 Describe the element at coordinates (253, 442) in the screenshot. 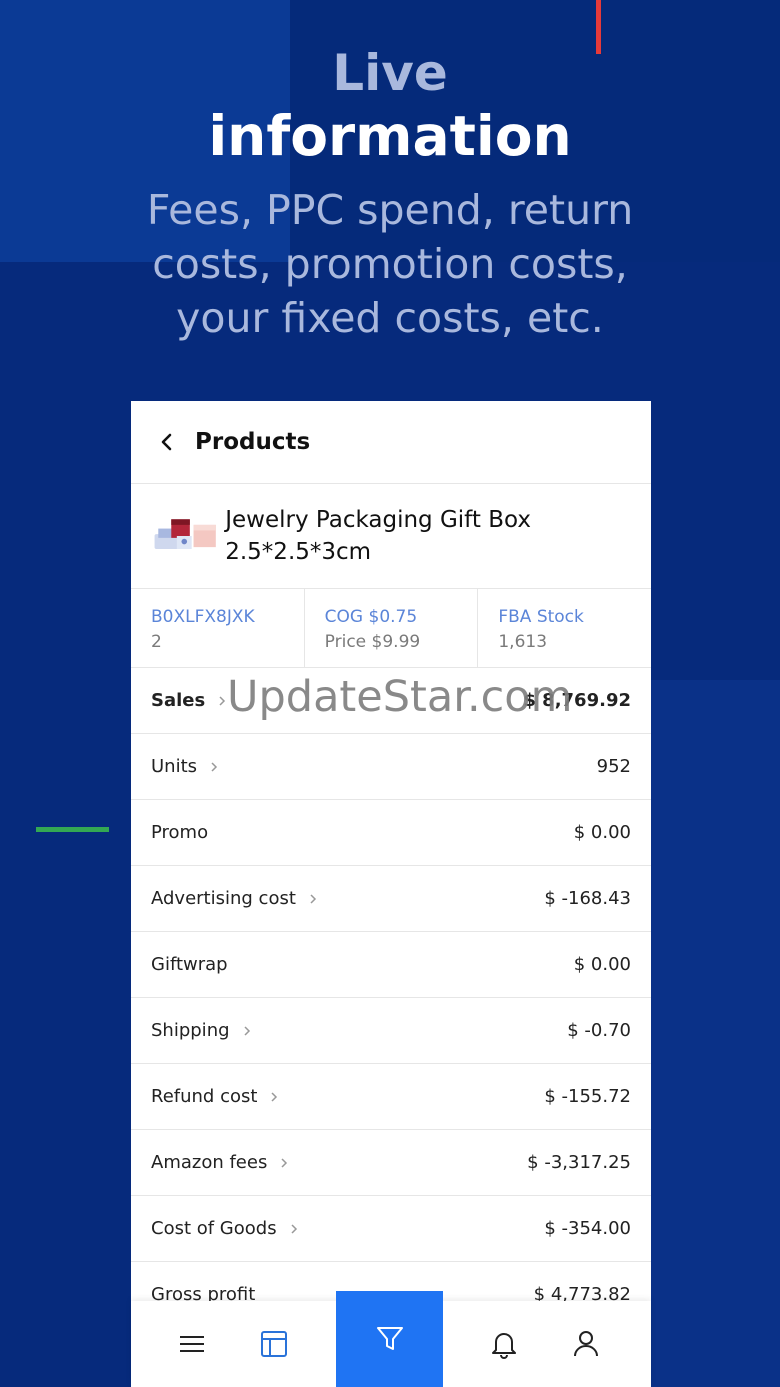

I see `page-title: Products` at that location.